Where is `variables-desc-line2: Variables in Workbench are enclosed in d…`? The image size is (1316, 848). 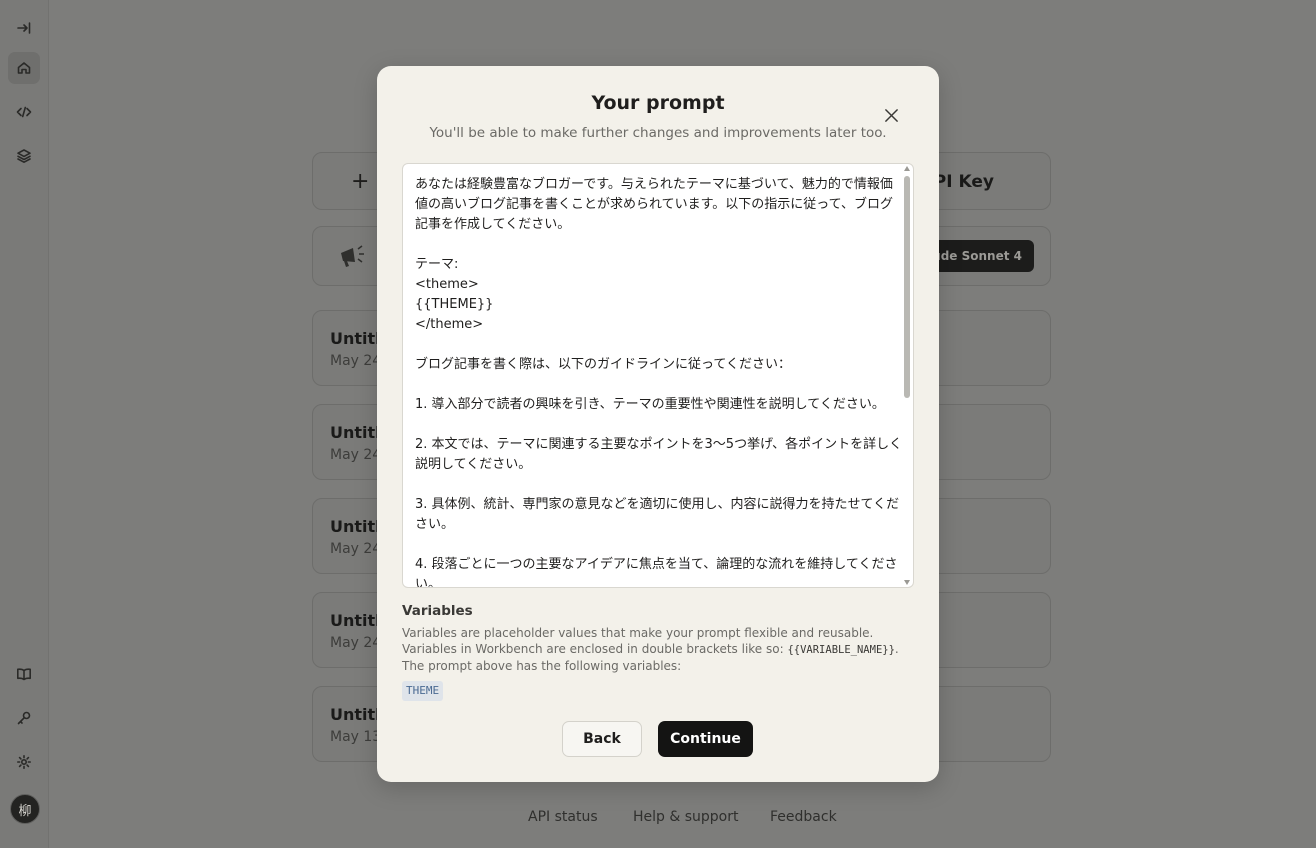 variables-desc-line2: Variables in Workbench are enclosed in d… is located at coordinates (657, 649).